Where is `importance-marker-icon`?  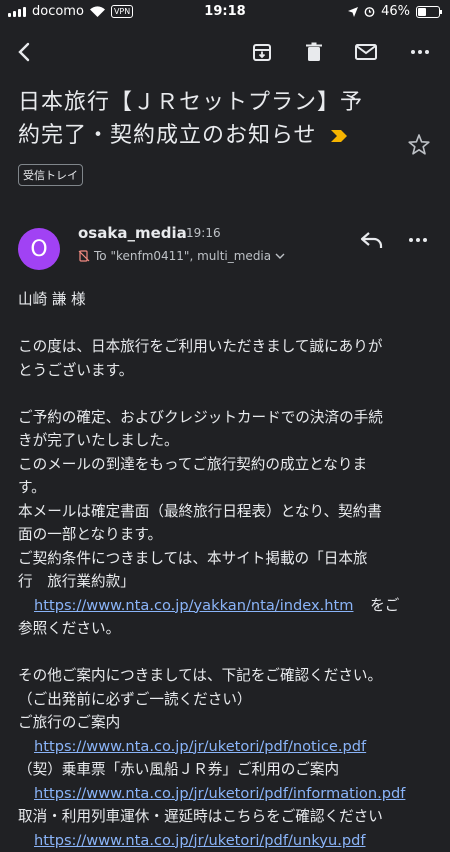 importance-marker-icon is located at coordinates (339, 136).